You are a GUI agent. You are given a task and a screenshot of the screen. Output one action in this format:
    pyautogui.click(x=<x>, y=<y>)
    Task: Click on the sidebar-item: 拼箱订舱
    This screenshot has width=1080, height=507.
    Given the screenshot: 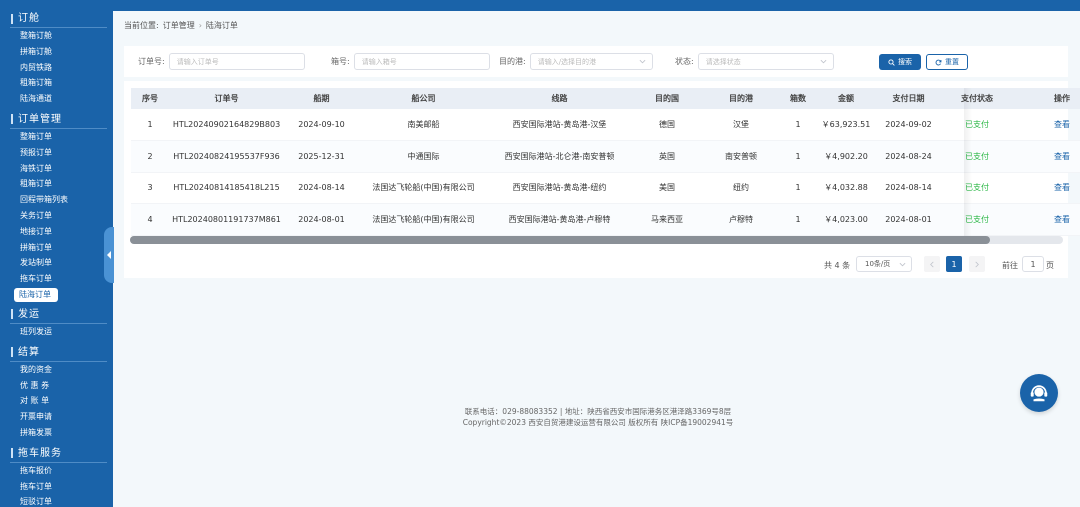 What is the action you would take?
    pyautogui.click(x=56, y=52)
    